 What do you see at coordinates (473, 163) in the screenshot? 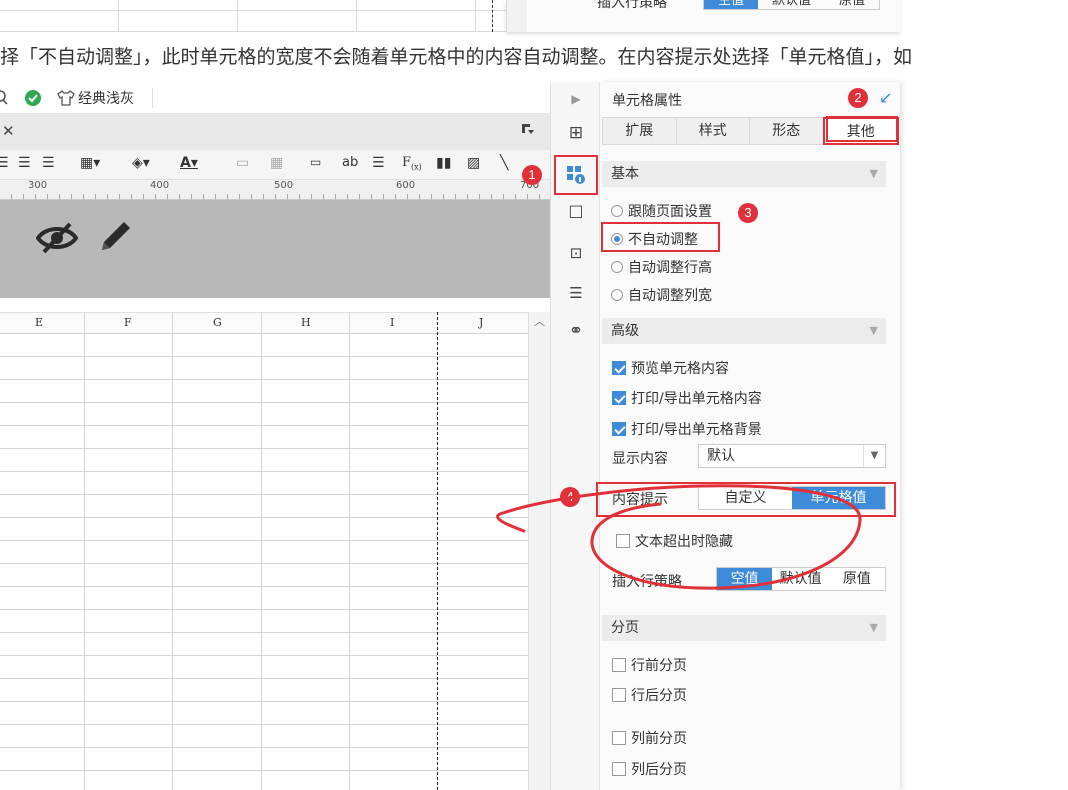
I see `insert-image-icon: ▨` at bounding box center [473, 163].